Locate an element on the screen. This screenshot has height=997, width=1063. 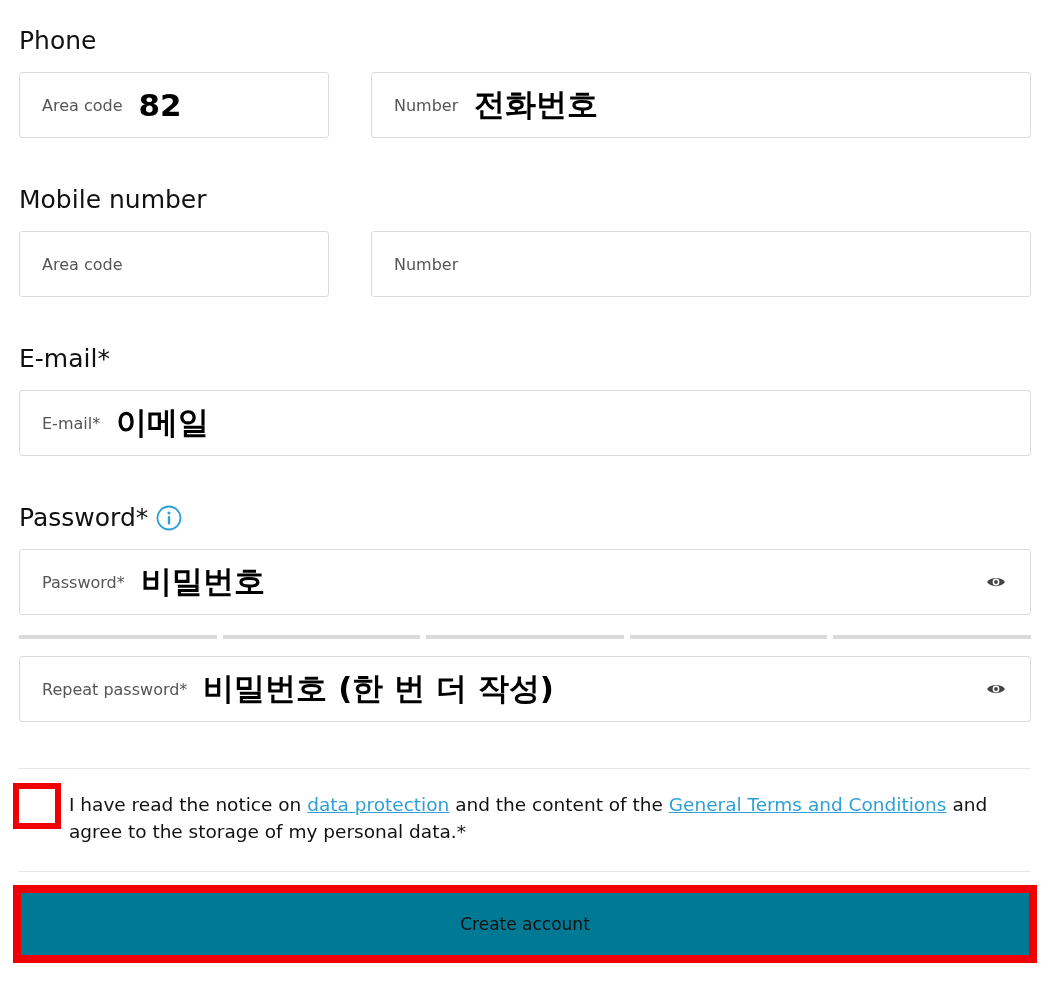
info-icon is located at coordinates (169, 518).